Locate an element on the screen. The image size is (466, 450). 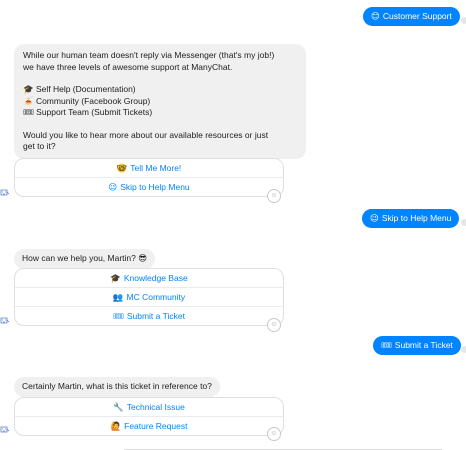
button-label: Knowledge Base is located at coordinates (155, 278).